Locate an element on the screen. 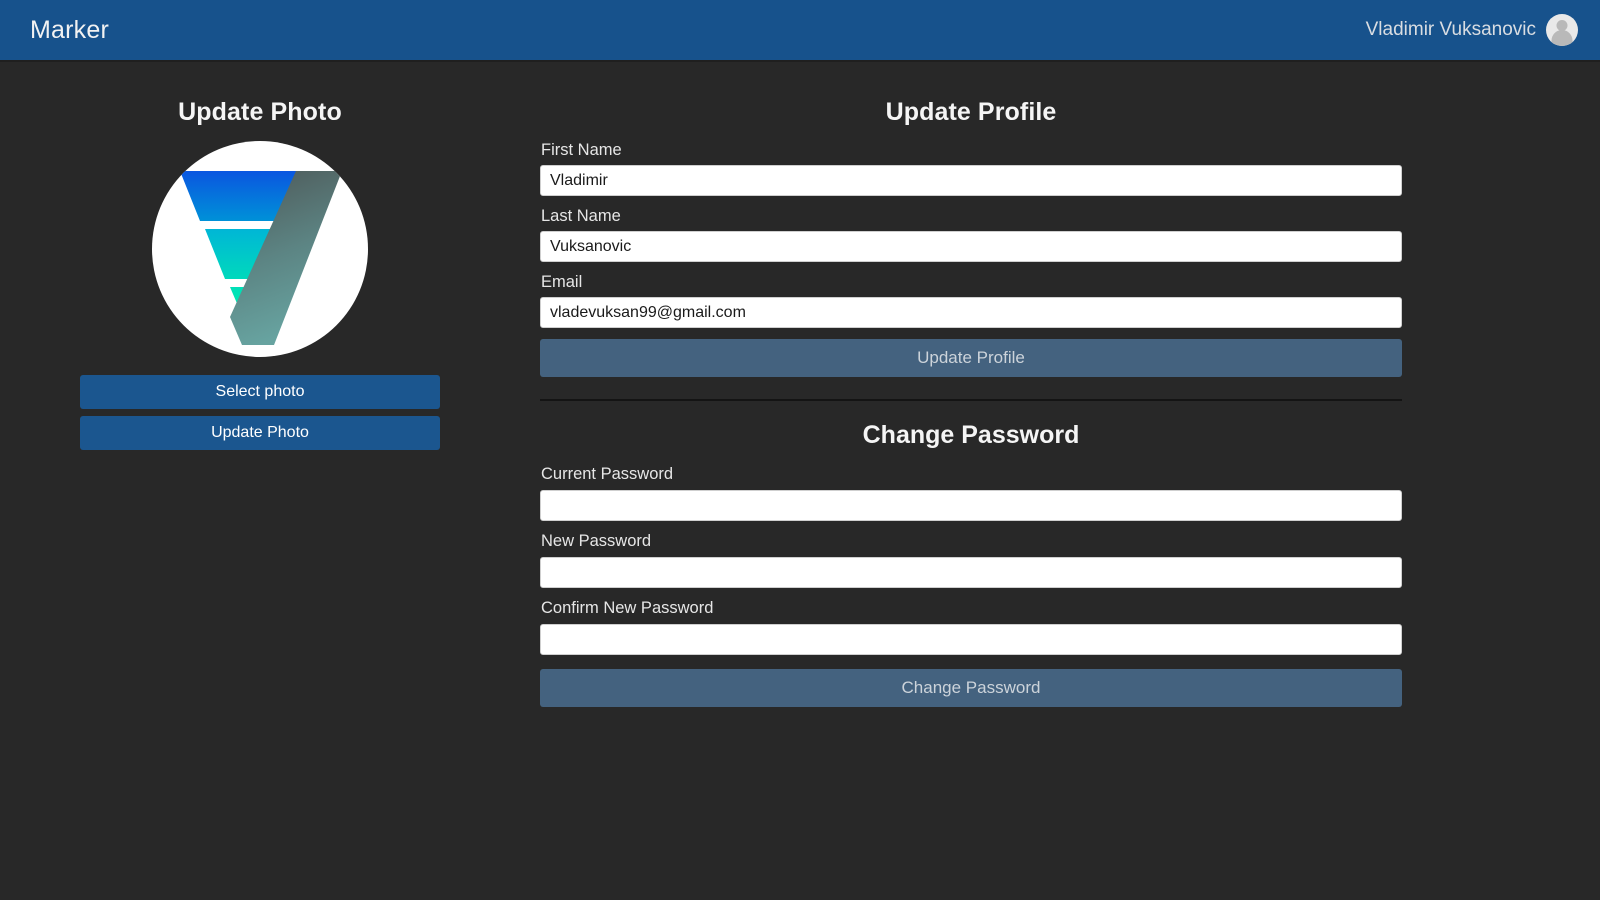 The image size is (1600, 900). user-avatar-icon is located at coordinates (1562, 30).